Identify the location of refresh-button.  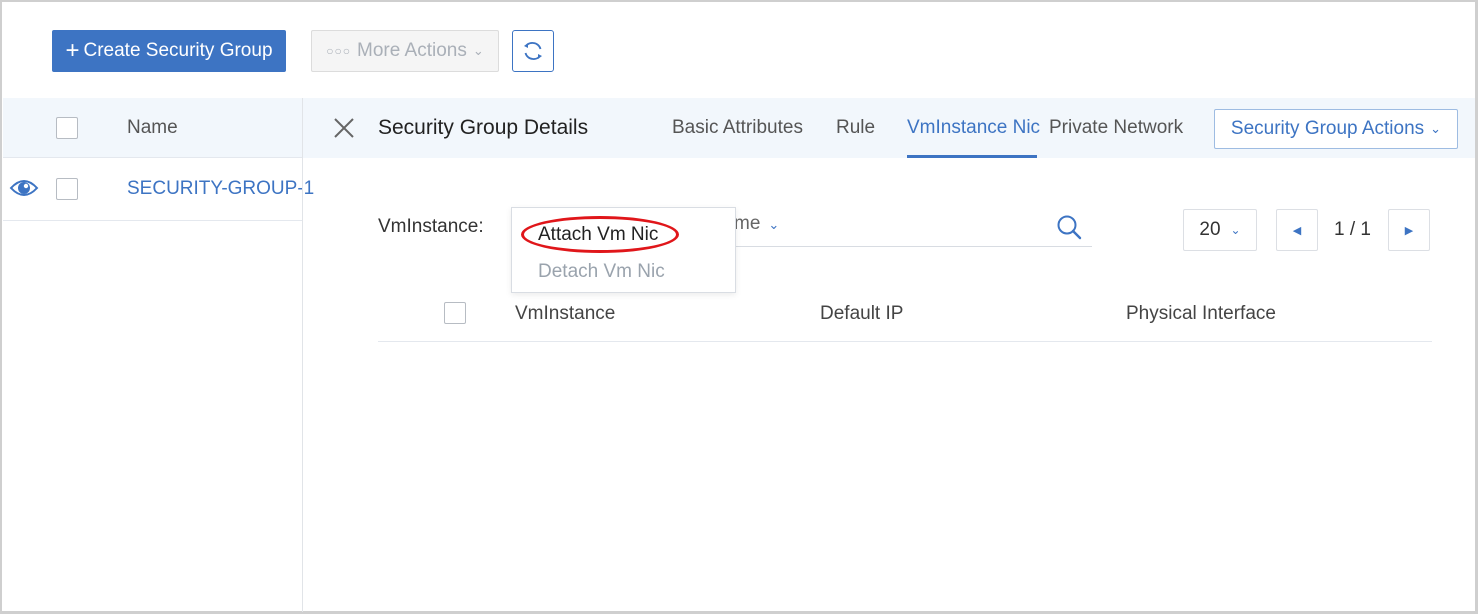
(533, 51).